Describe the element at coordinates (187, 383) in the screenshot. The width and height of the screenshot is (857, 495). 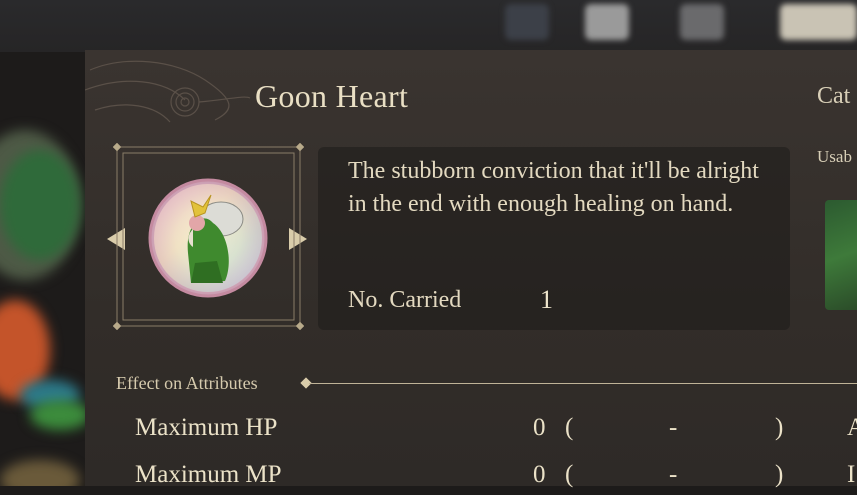
I see `effect-header: Effect on Attributes` at that location.